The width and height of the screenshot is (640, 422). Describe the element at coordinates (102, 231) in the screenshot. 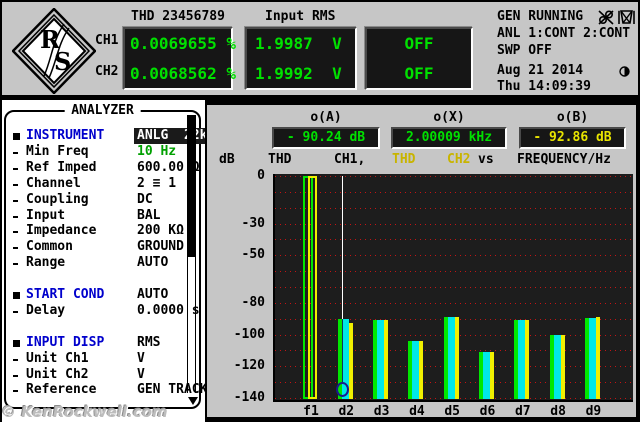

I see `menu-item-impedance: Impedance 200 KΩ` at that location.